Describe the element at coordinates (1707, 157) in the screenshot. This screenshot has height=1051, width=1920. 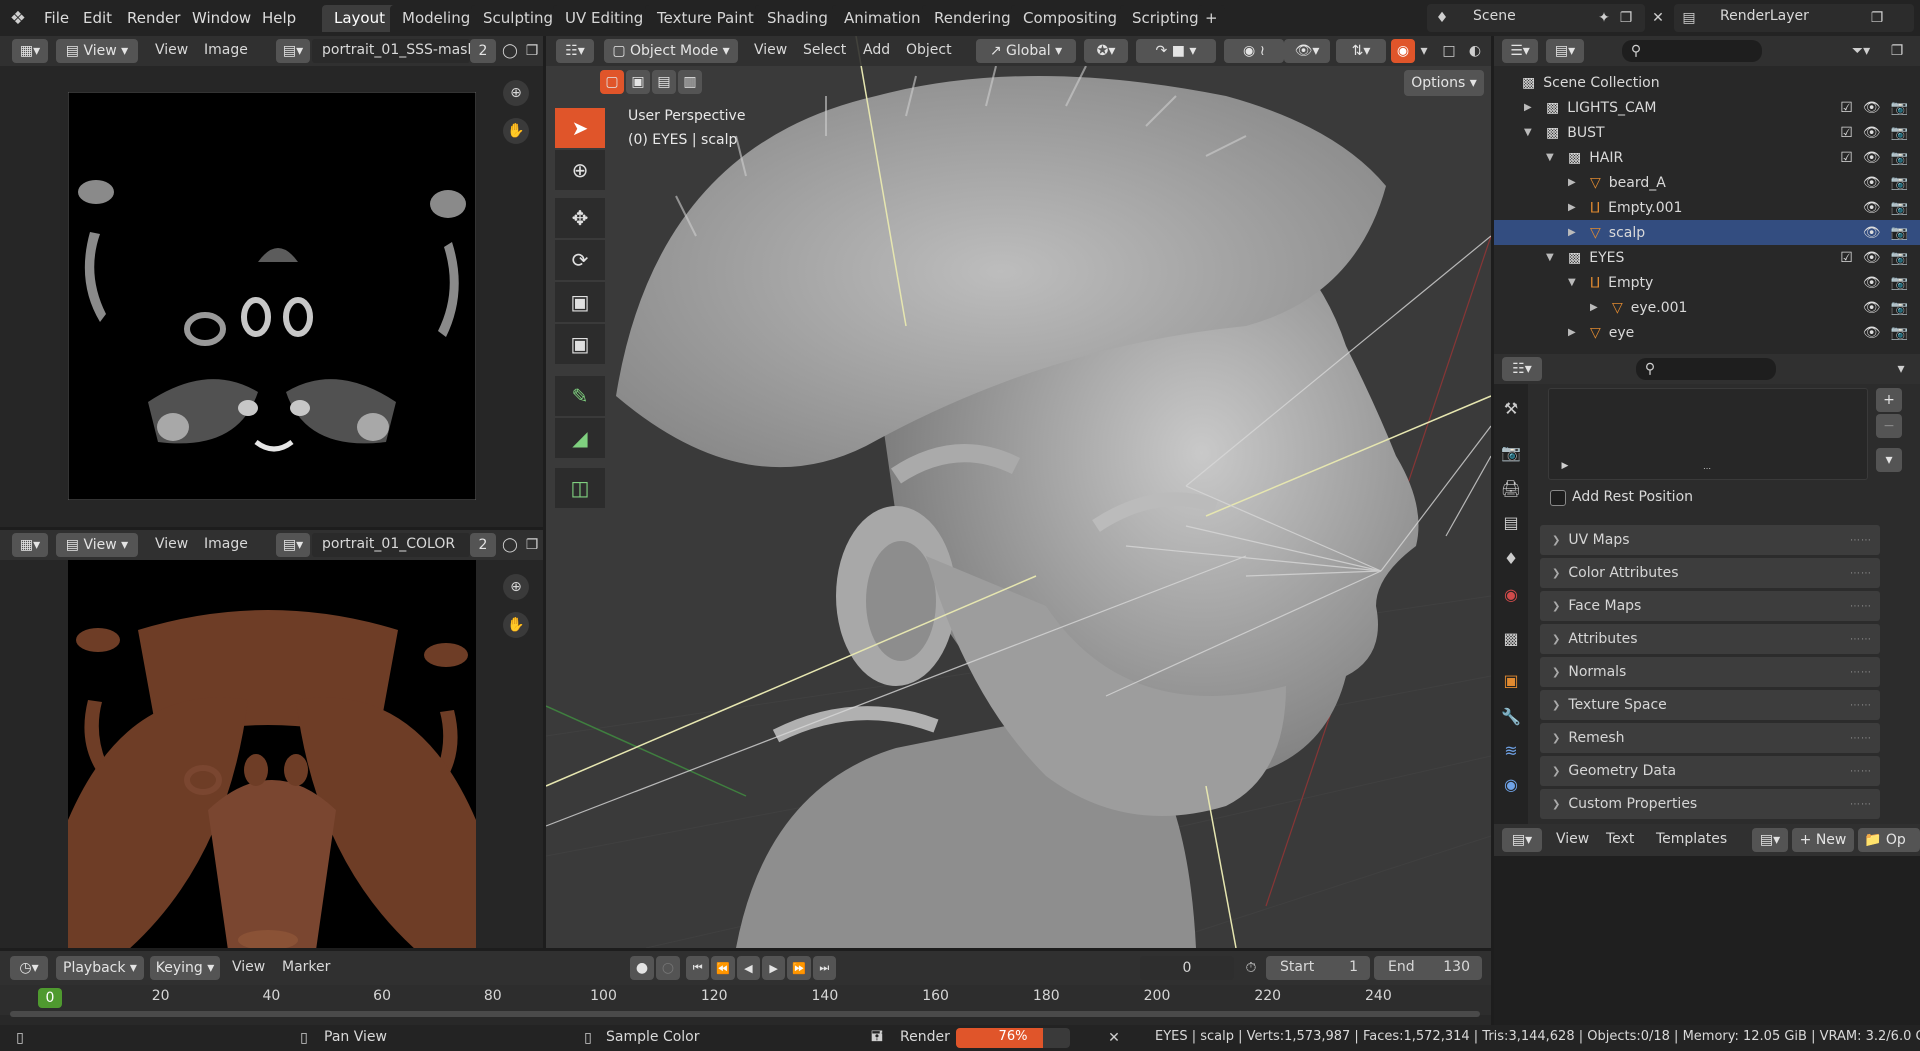
I see `outliner-row: ▼ ▩ HAIR ☑ 👁 📷` at that location.